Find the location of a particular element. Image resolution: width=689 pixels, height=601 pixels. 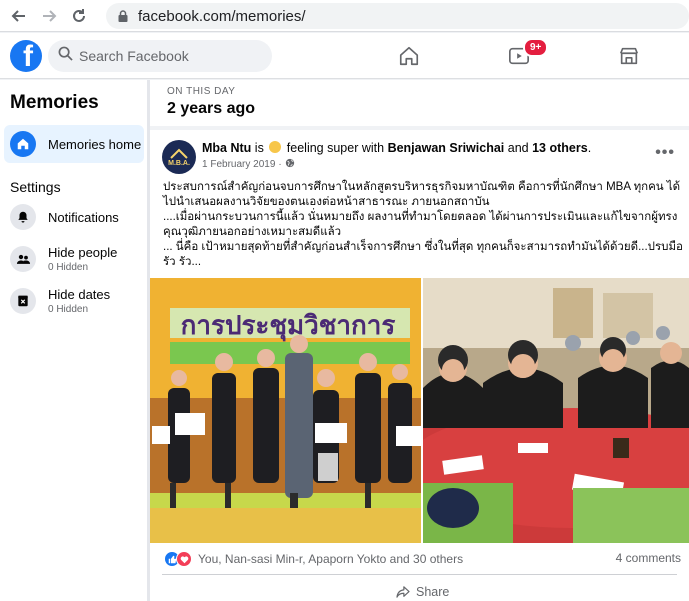

is-word: is is located at coordinates (259, 148).